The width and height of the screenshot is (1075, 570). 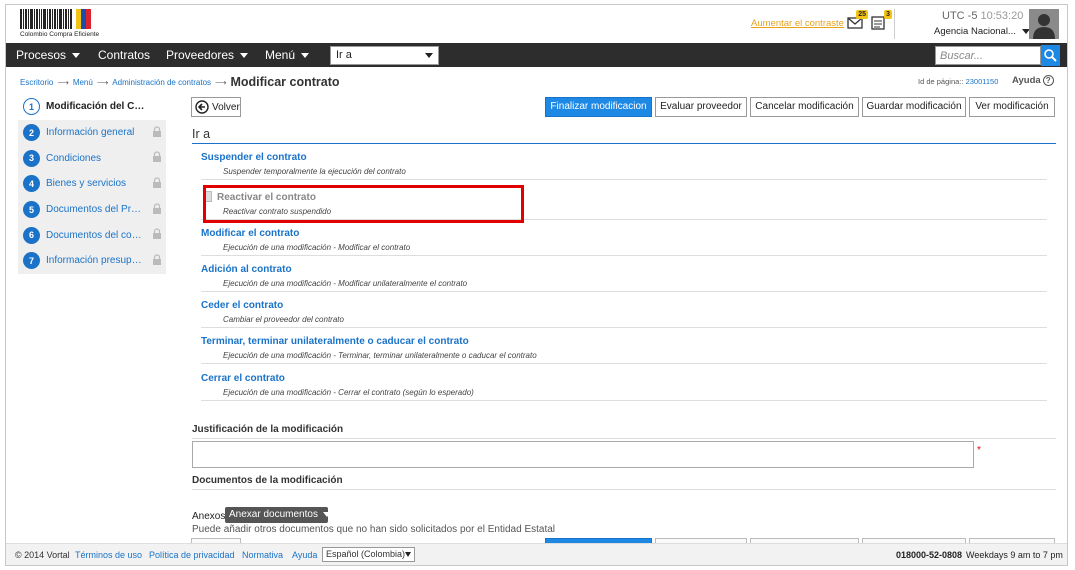 What do you see at coordinates (583, 454) in the screenshot?
I see `justification-textarea` at bounding box center [583, 454].